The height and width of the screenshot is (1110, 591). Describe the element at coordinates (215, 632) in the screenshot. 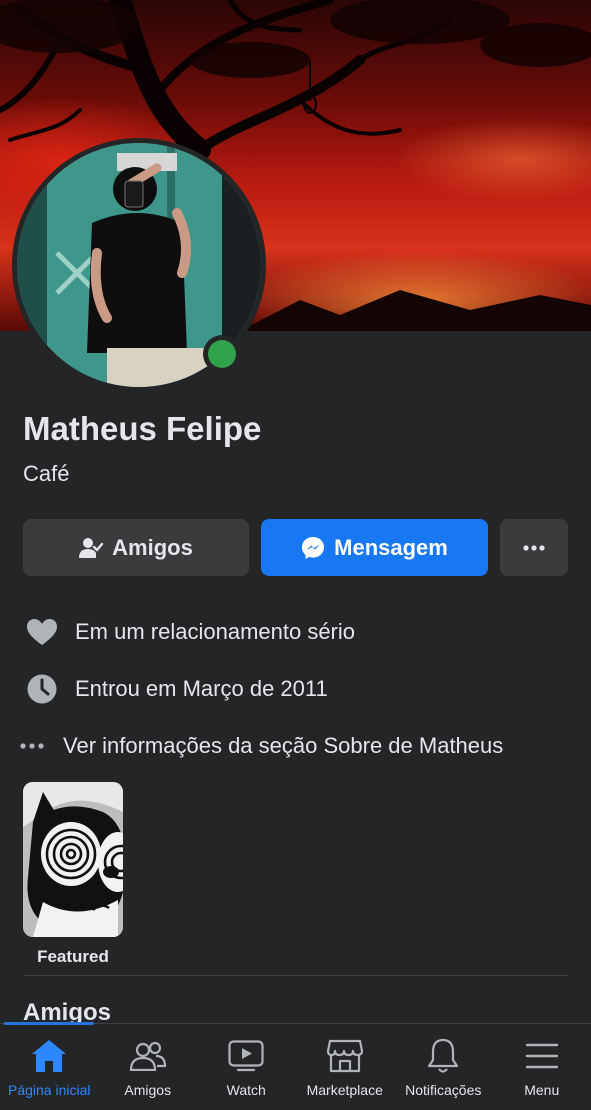

I see `relationship-text: Em um relacionamento sério` at that location.